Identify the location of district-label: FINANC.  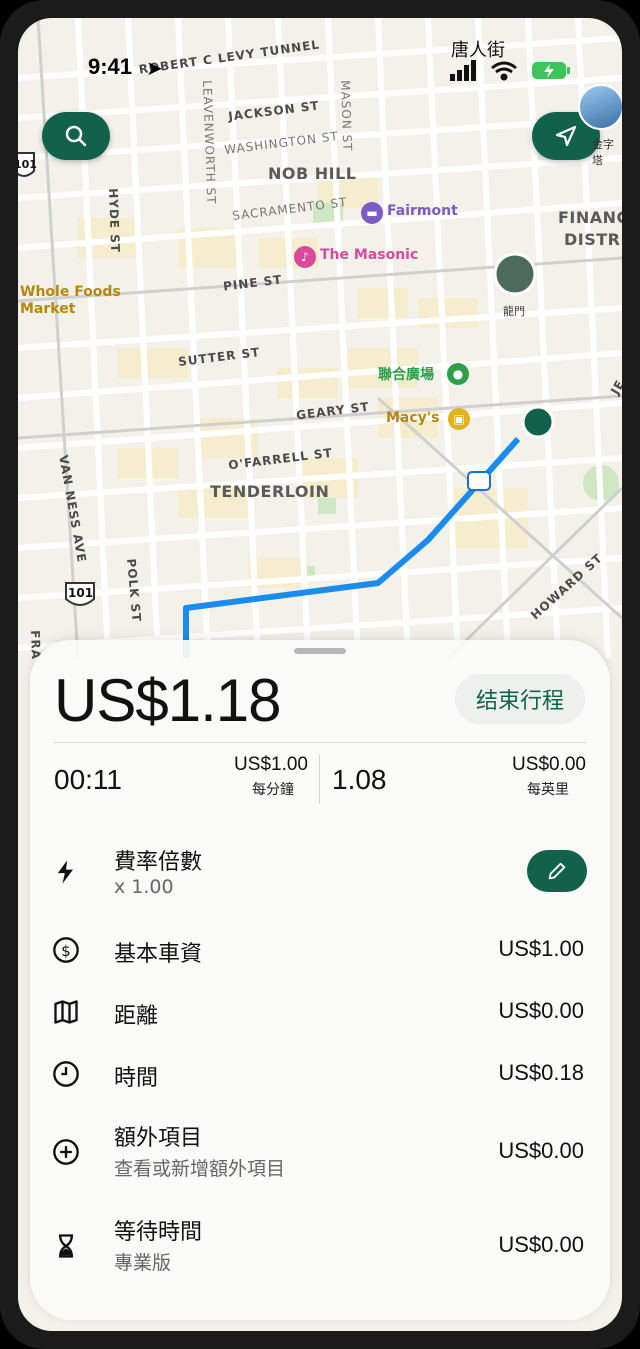
(590, 217).